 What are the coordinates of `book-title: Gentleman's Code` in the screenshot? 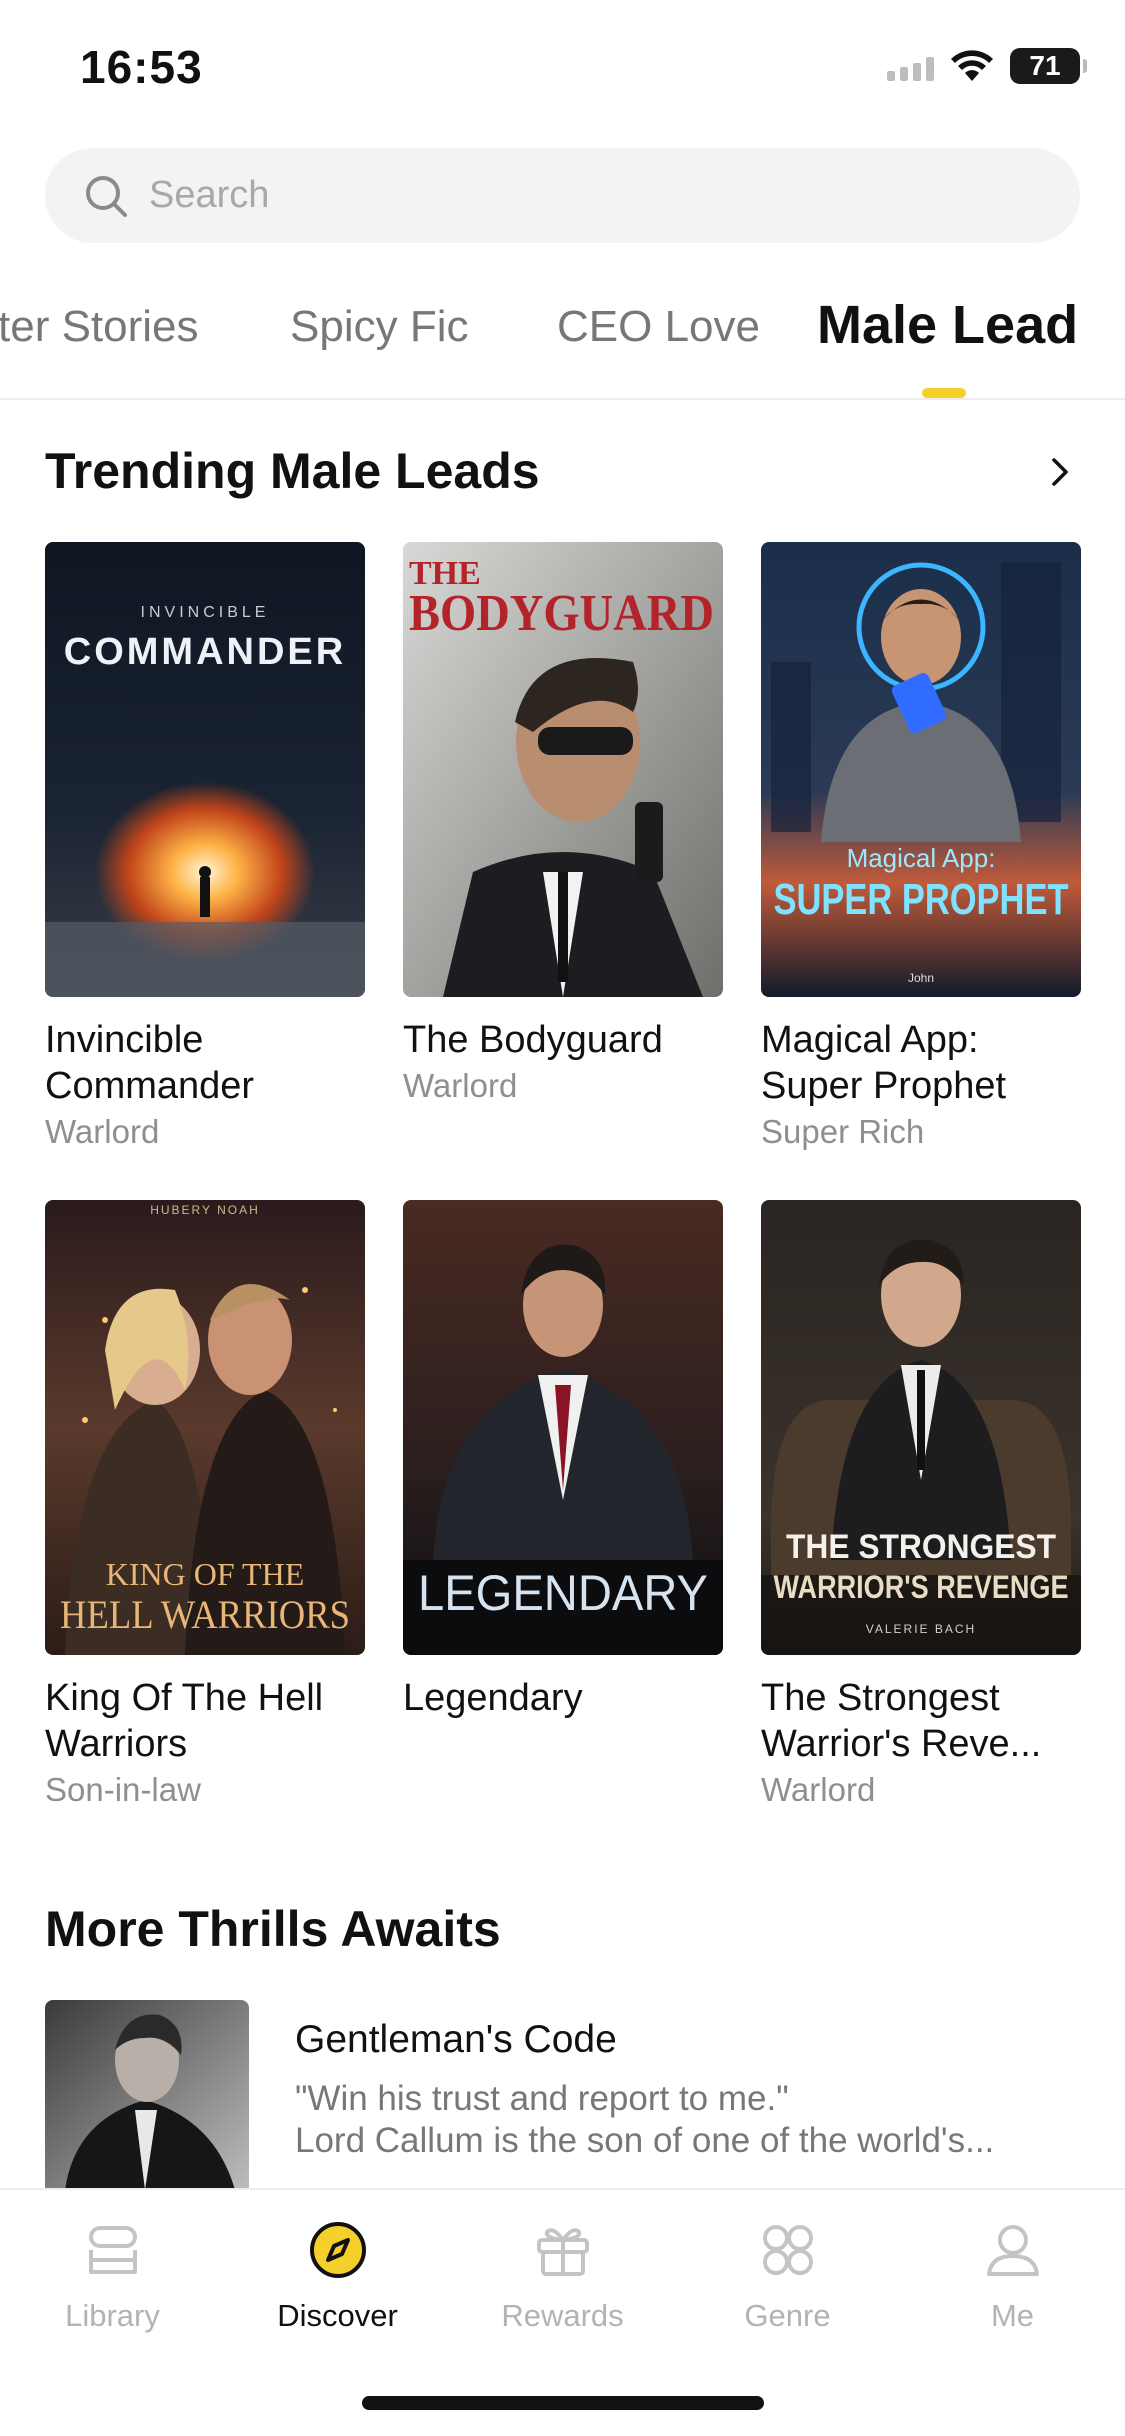 It's located at (456, 2039).